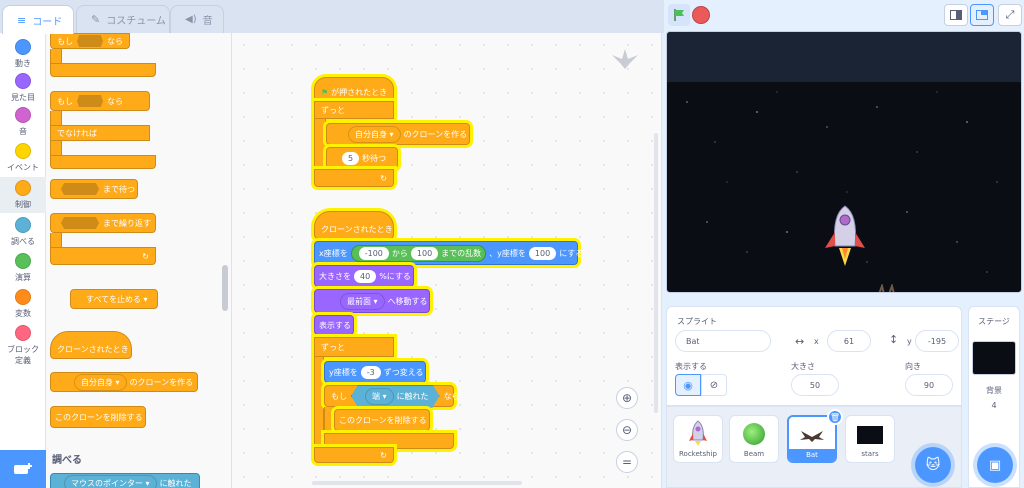  What do you see at coordinates (656, 273) in the screenshot?
I see `workspace-vertical-scrollbar` at bounding box center [656, 273].